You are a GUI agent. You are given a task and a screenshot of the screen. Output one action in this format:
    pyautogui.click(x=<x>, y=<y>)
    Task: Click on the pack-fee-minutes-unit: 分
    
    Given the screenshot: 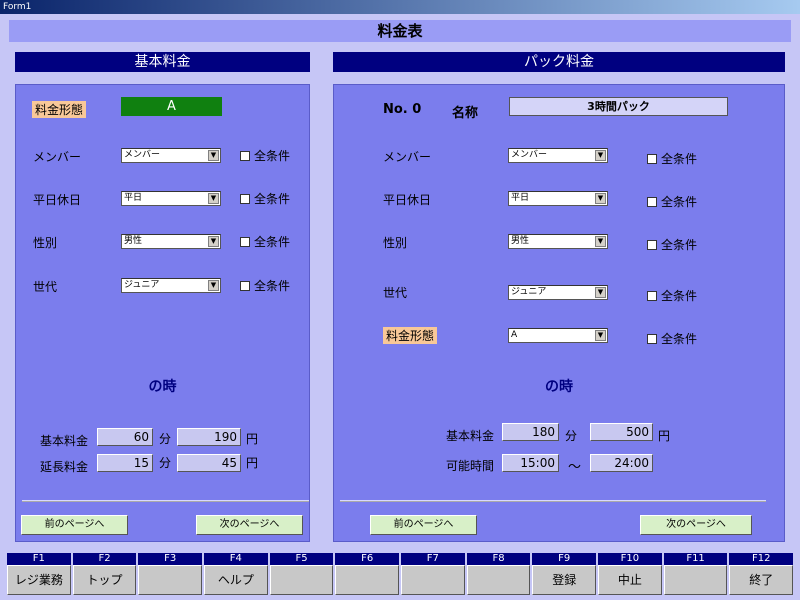 What is the action you would take?
    pyautogui.click(x=571, y=436)
    